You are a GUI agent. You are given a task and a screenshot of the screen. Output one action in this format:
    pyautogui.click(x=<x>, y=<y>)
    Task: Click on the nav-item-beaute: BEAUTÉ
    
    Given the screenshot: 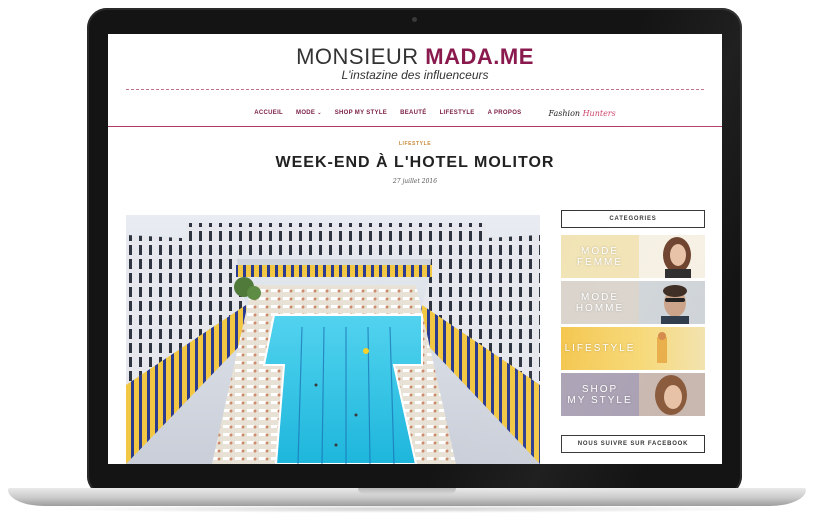 What is the action you would take?
    pyautogui.click(x=413, y=113)
    